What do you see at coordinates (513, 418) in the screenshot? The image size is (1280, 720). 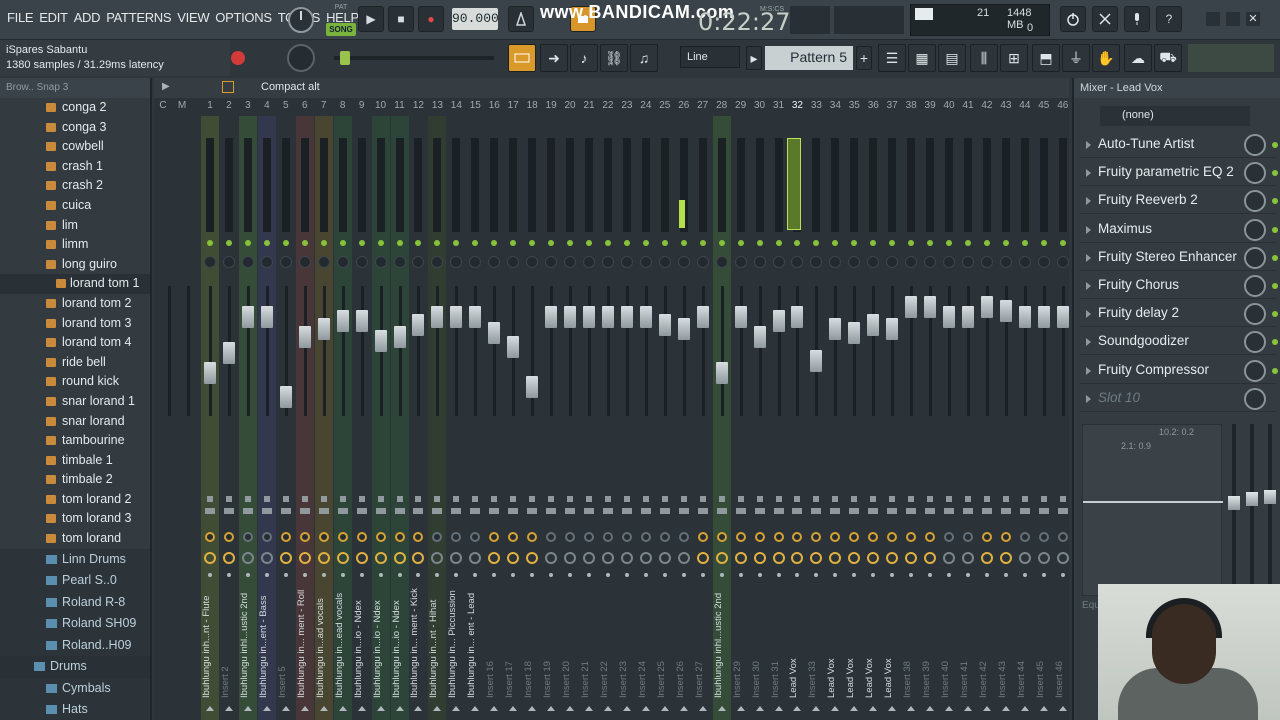 I see `mixer-track-strip: Insert 17` at bounding box center [513, 418].